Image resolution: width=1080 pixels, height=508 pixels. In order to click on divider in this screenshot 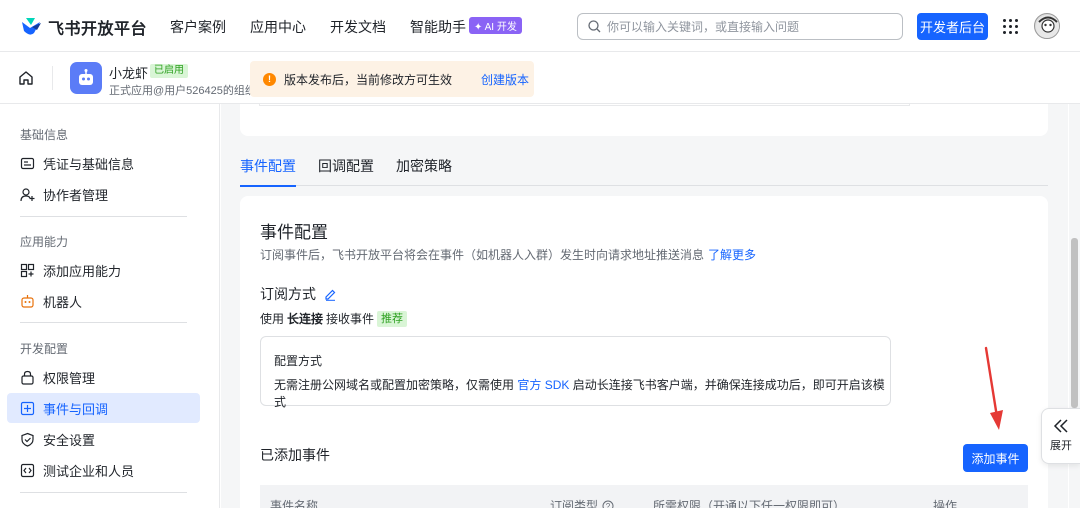, I will do `click(52, 78)`.